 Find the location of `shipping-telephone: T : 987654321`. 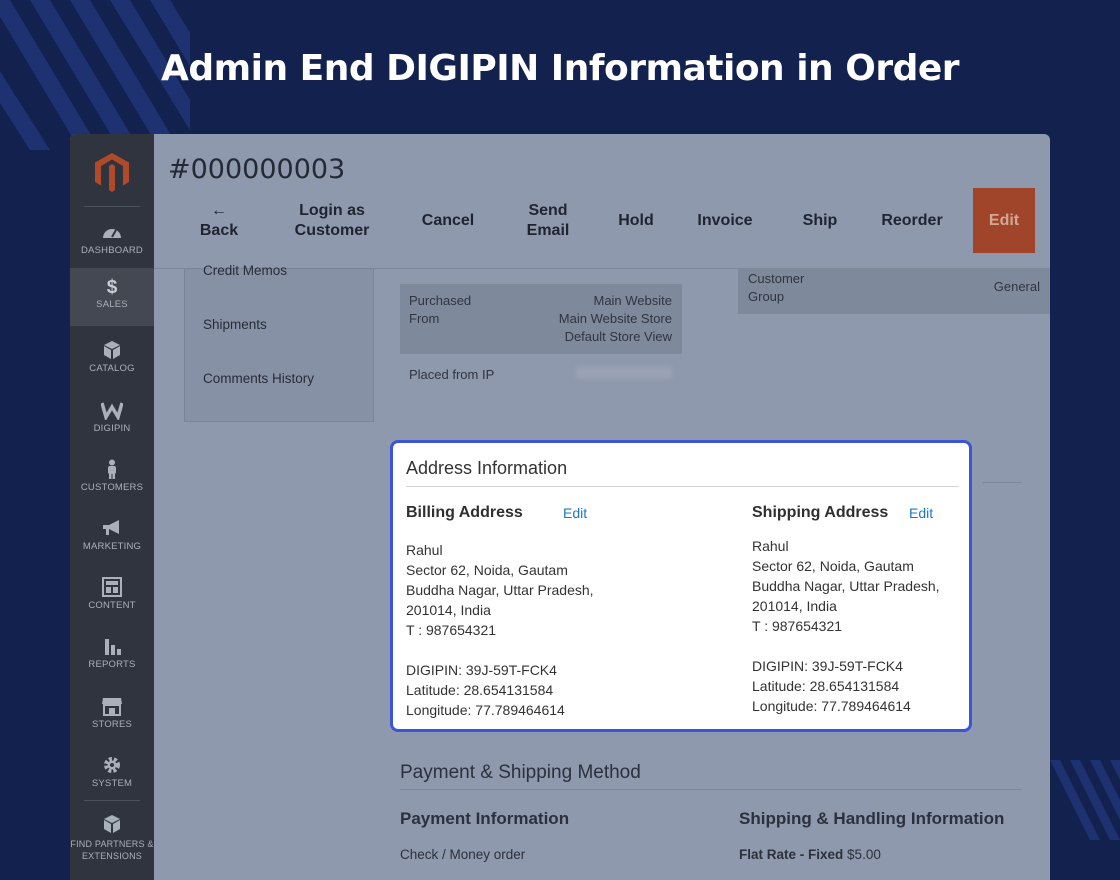

shipping-telephone: T : 987654321 is located at coordinates (797, 626).